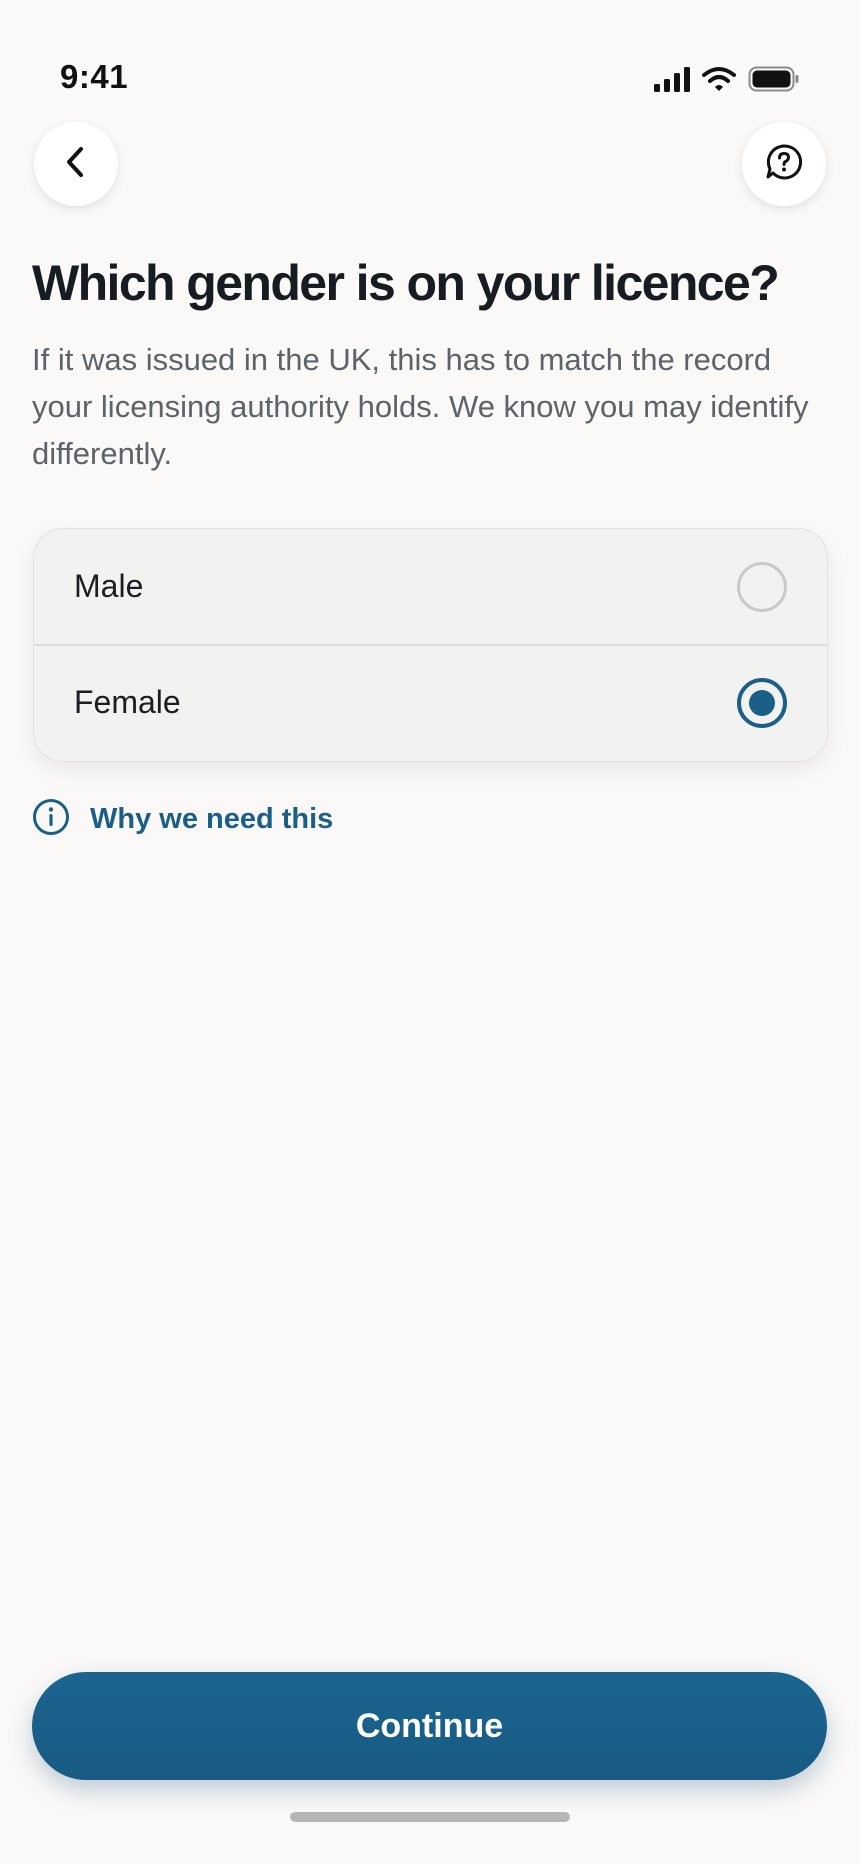 The width and height of the screenshot is (860, 1864). I want to click on why-we-need-this-link: Why we need this, so click(182, 819).